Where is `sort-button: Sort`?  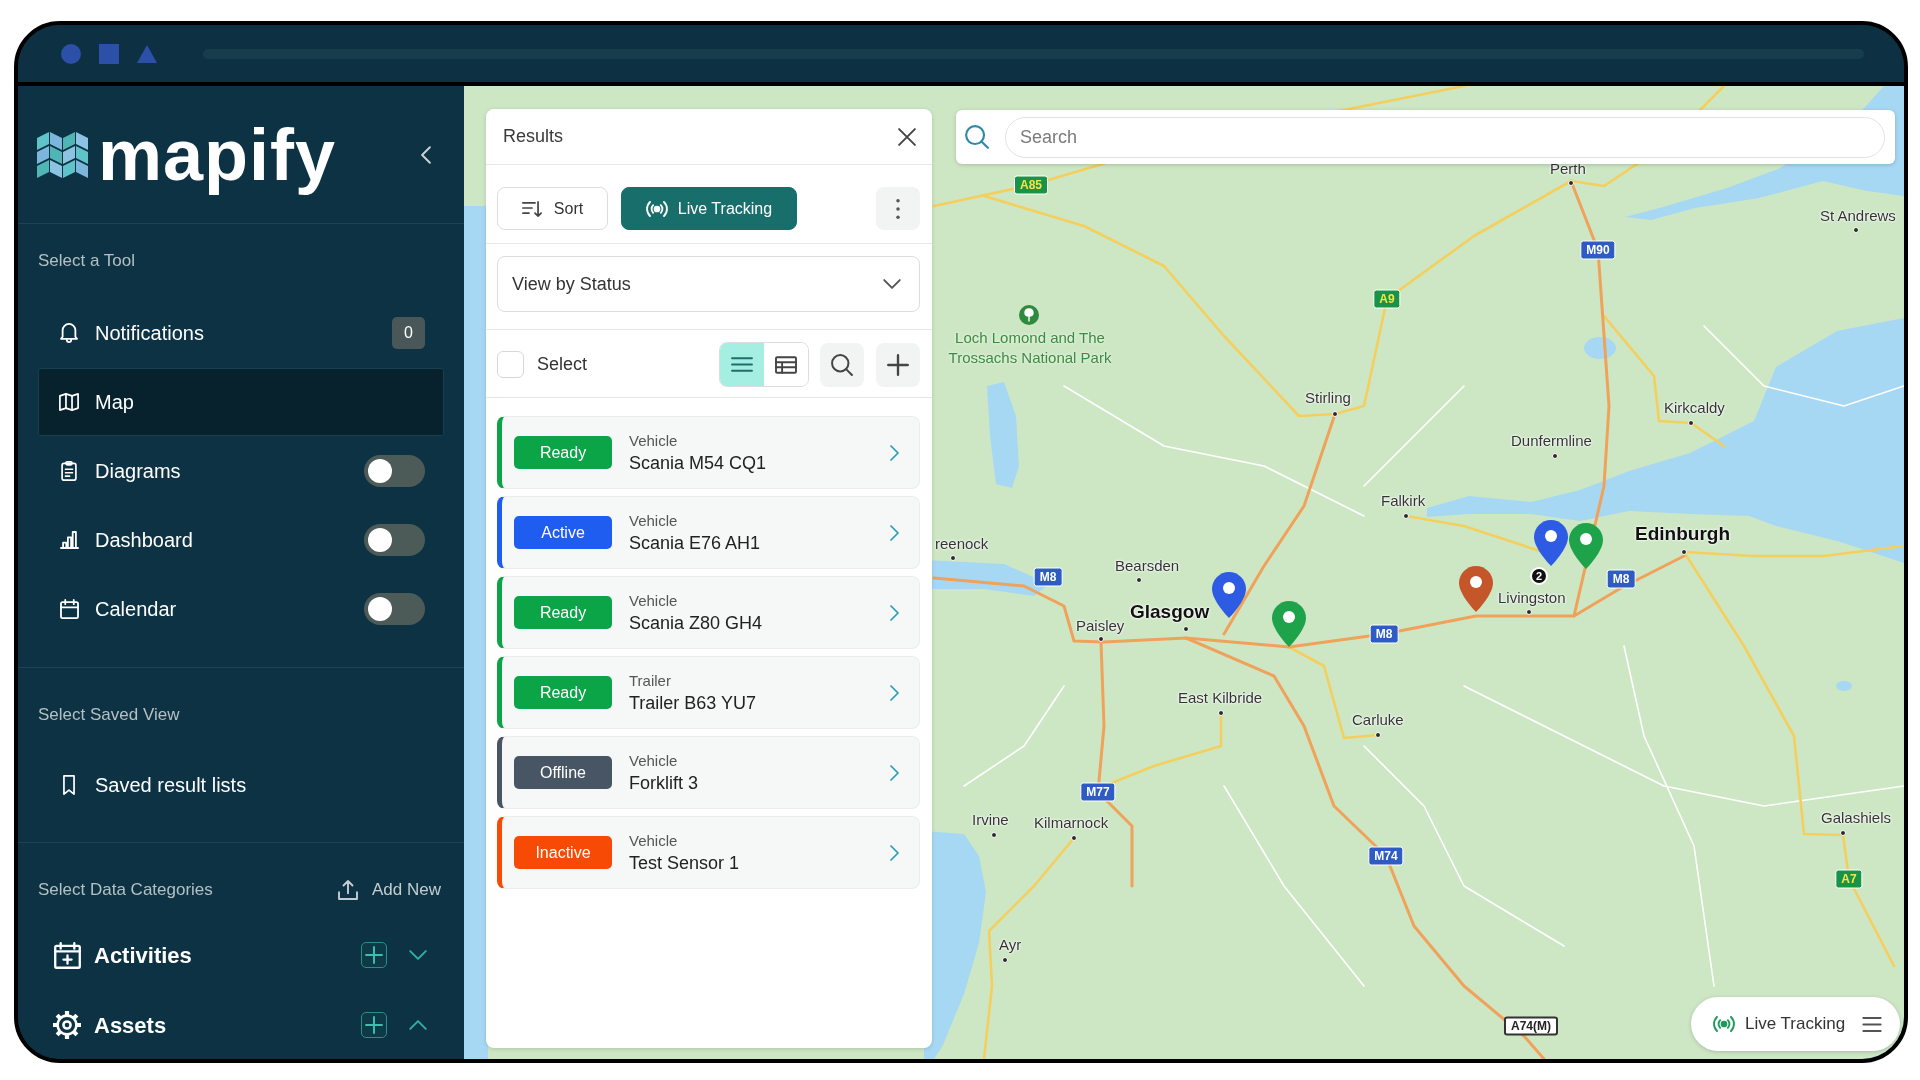 sort-button: Sort is located at coordinates (552, 208).